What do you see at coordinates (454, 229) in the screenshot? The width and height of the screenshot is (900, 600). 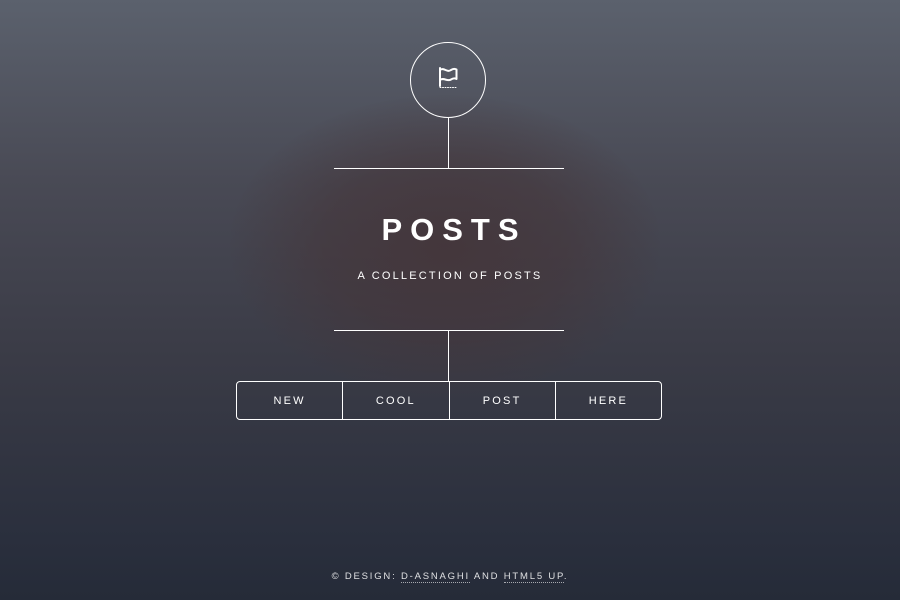 I see `page-title: POSTS` at bounding box center [454, 229].